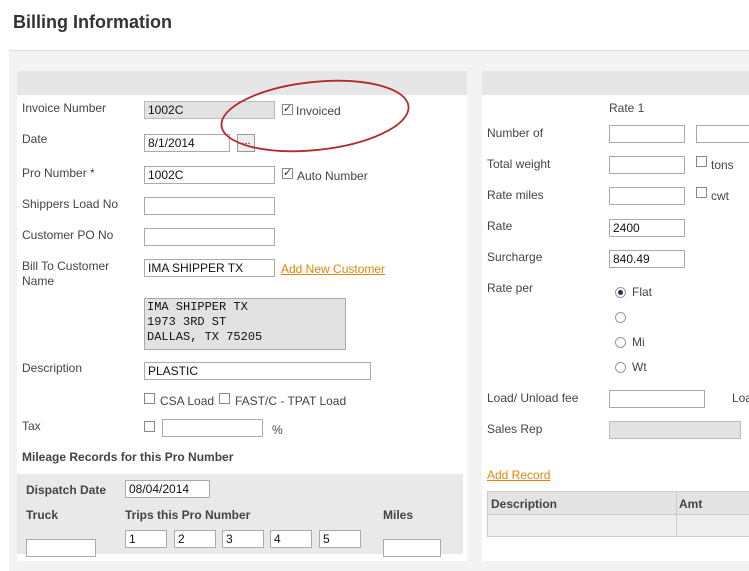 The image size is (749, 571). I want to click on dispatch-date-field, so click(167, 489).